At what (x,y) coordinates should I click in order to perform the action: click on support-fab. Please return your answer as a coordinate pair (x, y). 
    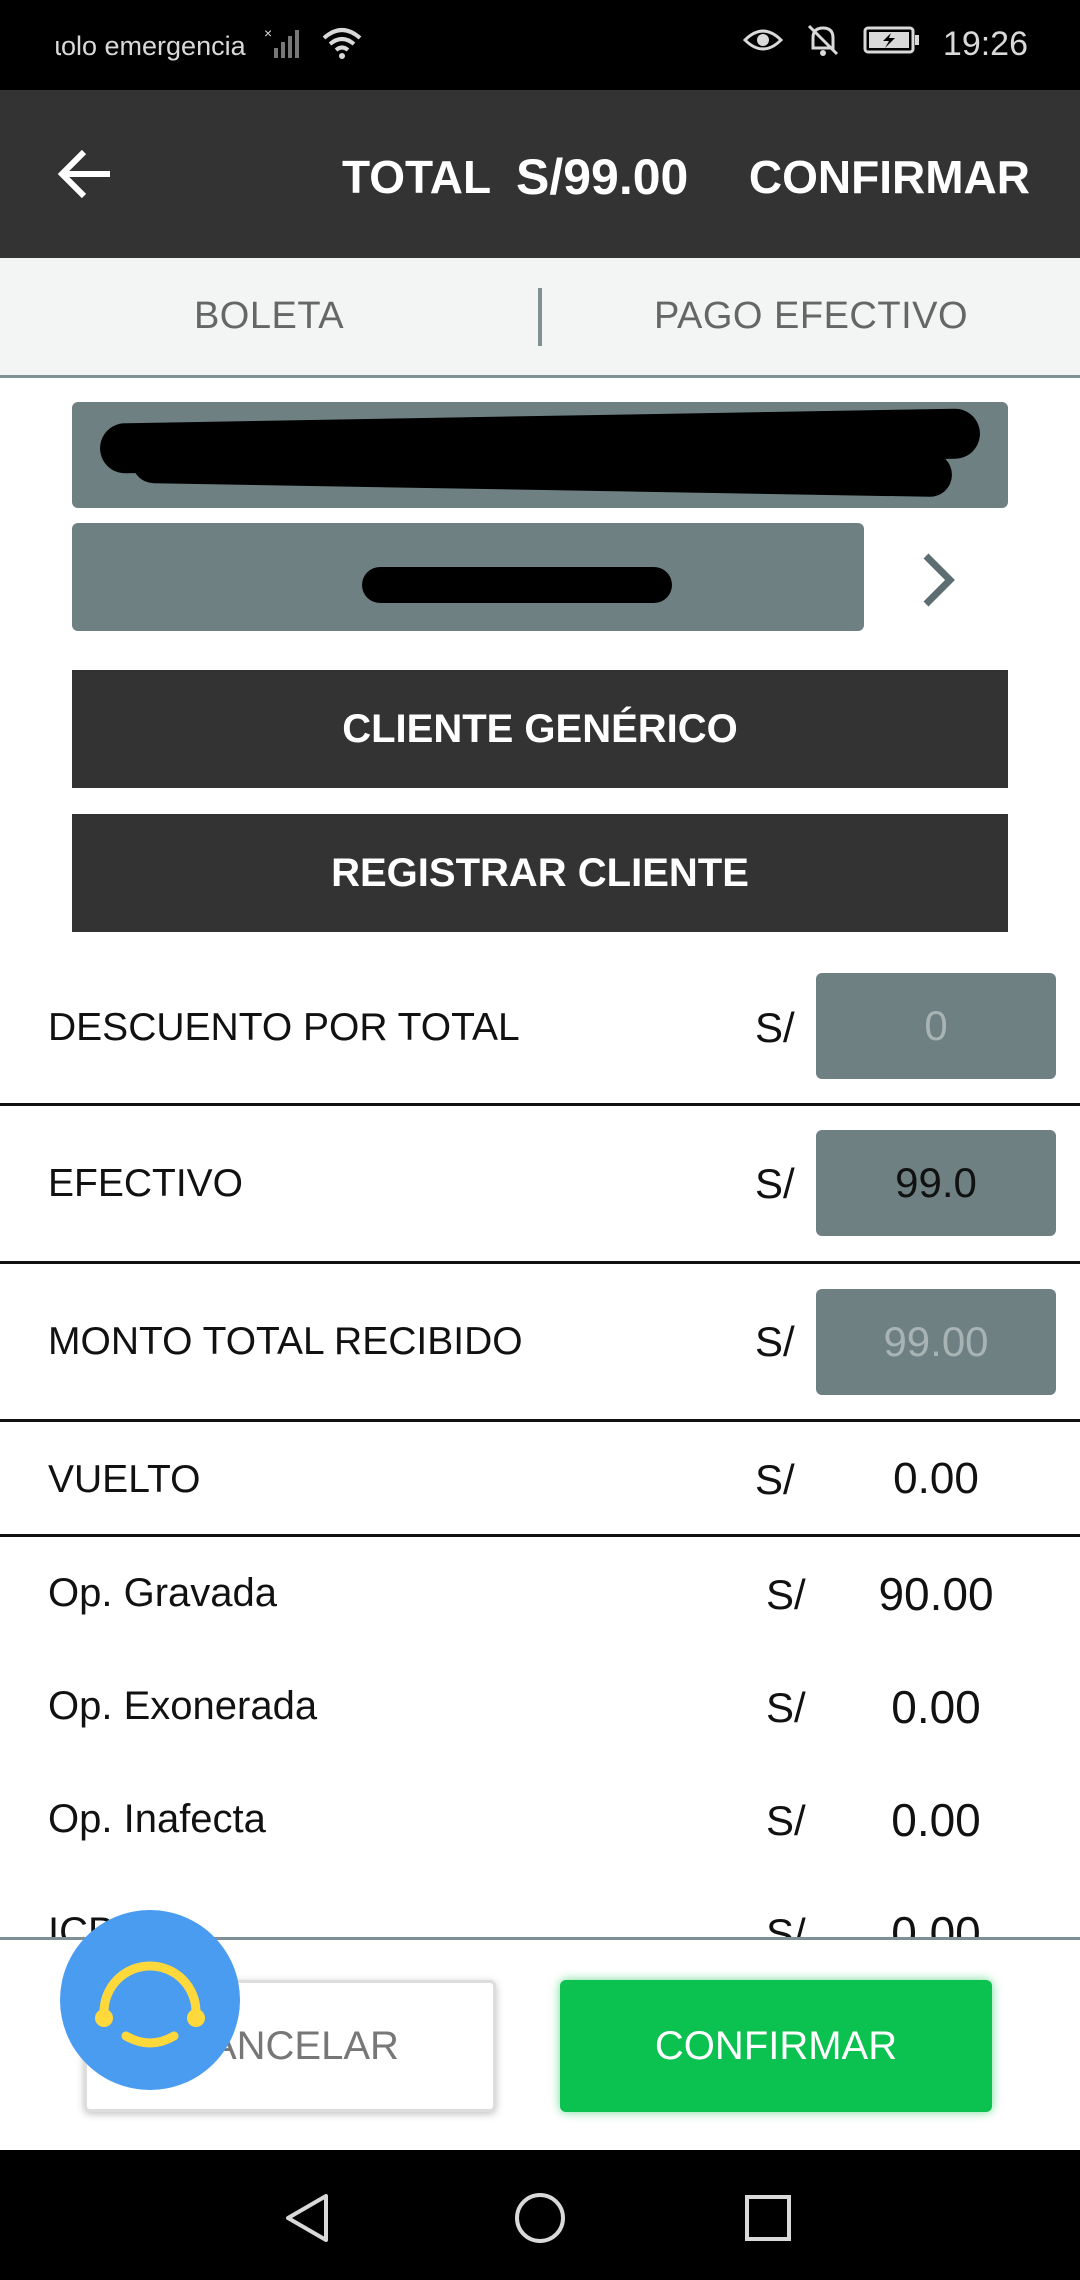
    Looking at the image, I should click on (150, 2000).